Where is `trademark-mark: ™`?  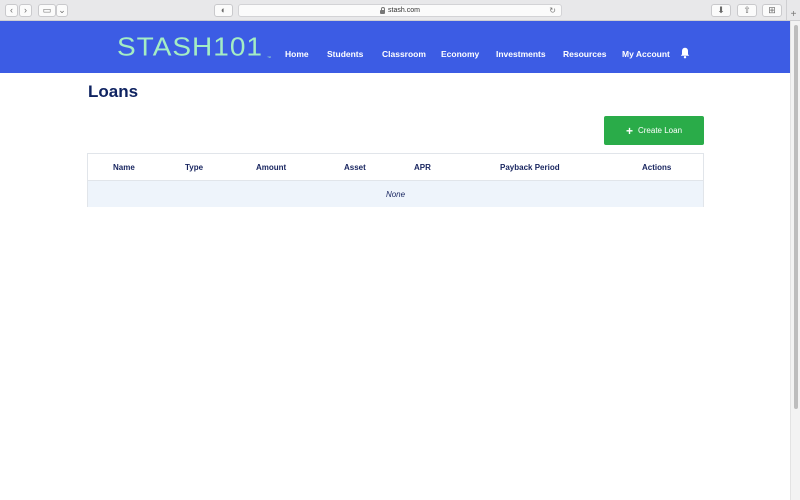
trademark-mark: ™ is located at coordinates (269, 57).